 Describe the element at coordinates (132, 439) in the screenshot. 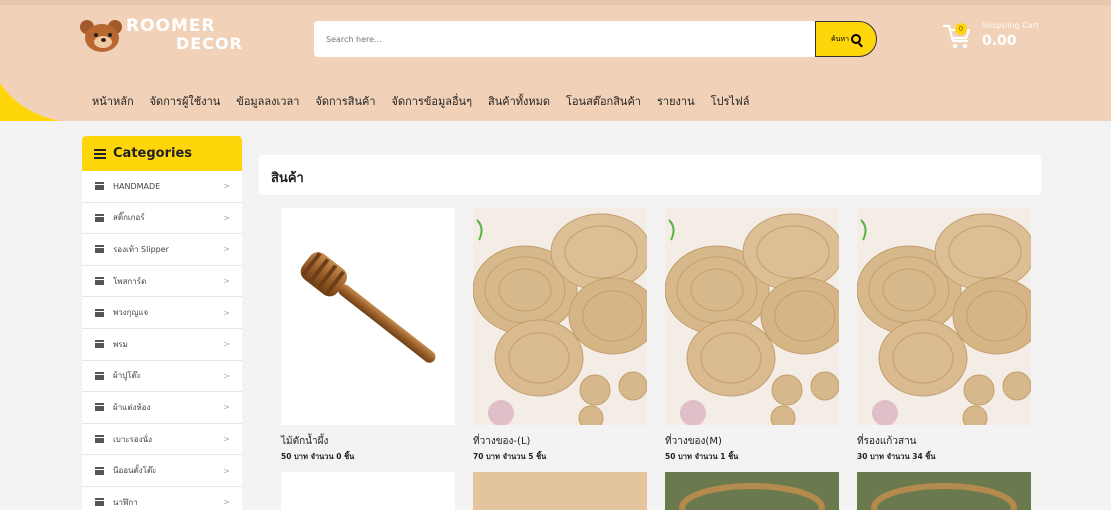

I see `category-label: เบาะรองนั่ง` at that location.